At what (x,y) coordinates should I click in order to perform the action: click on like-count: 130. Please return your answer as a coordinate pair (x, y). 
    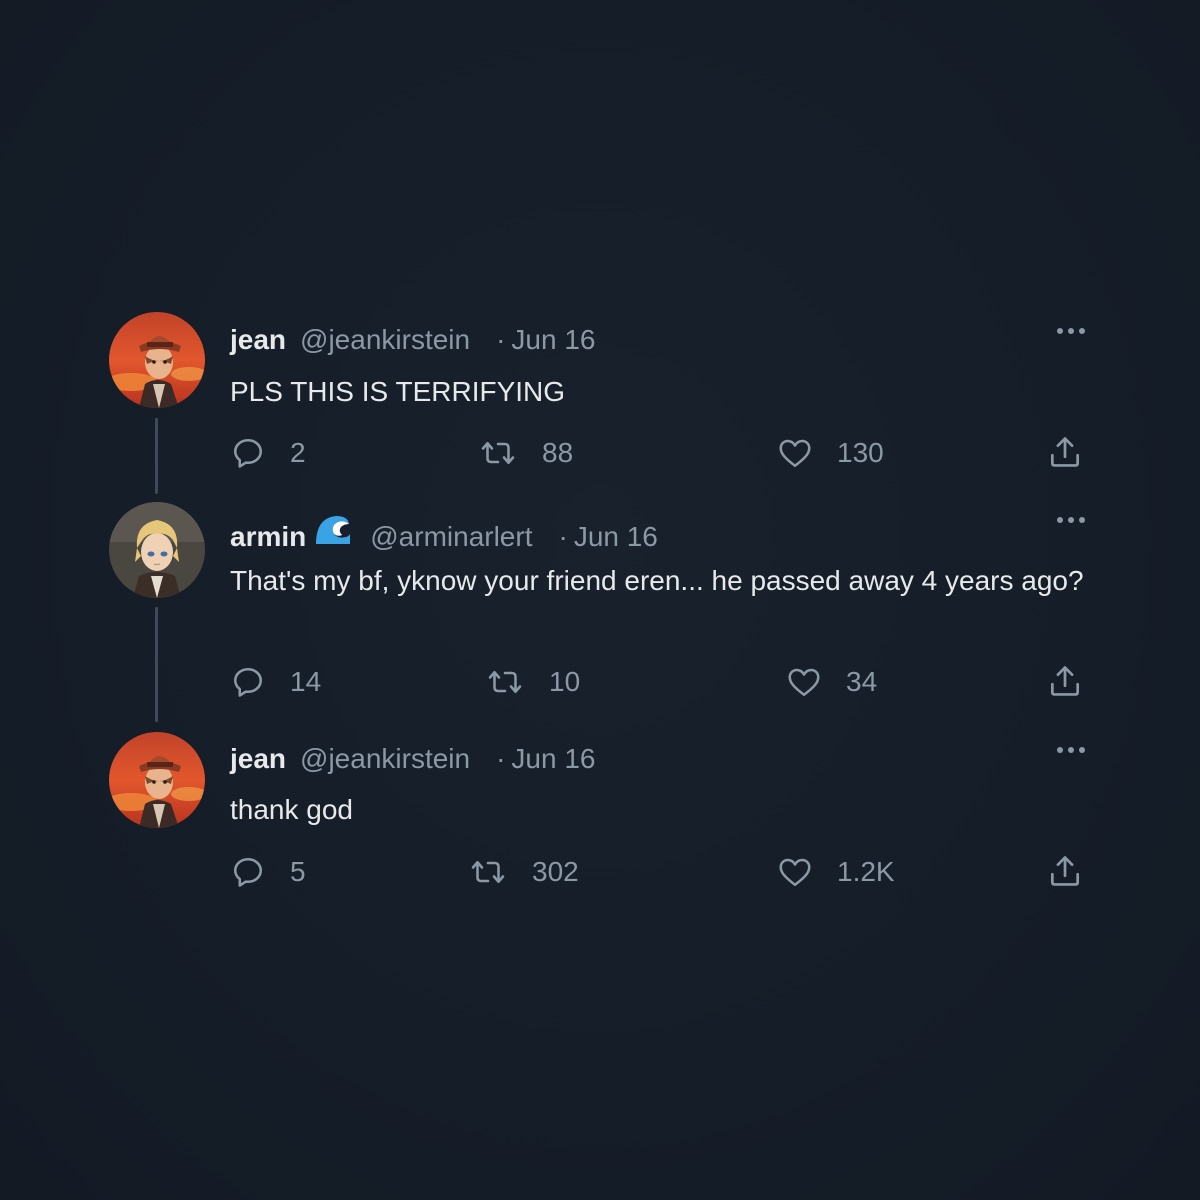
    Looking at the image, I should click on (860, 452).